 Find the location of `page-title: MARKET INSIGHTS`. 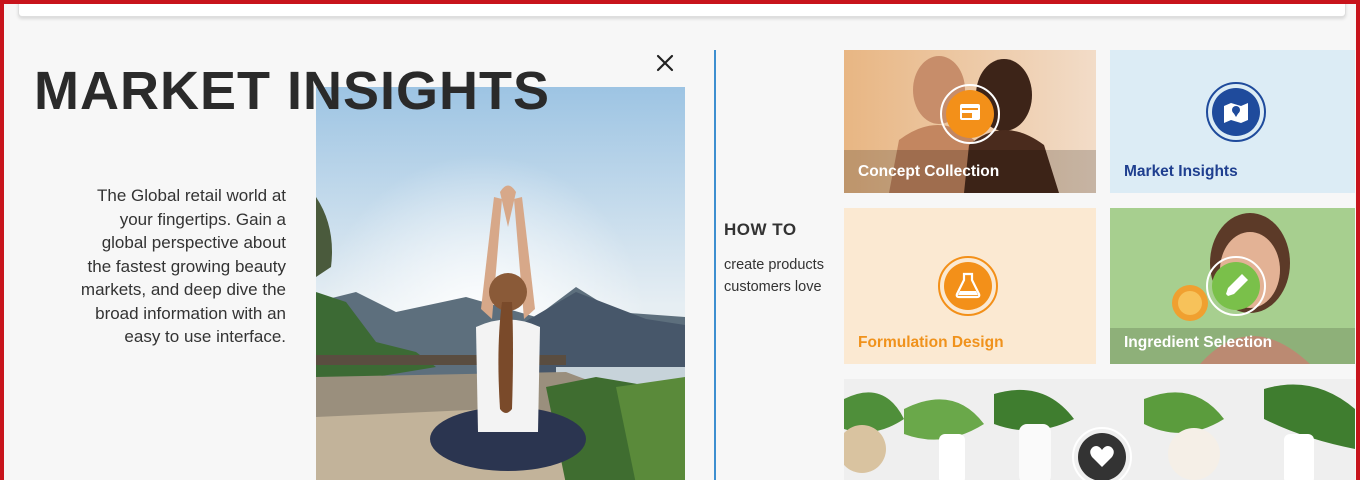

page-title: MARKET INSIGHTS is located at coordinates (292, 91).